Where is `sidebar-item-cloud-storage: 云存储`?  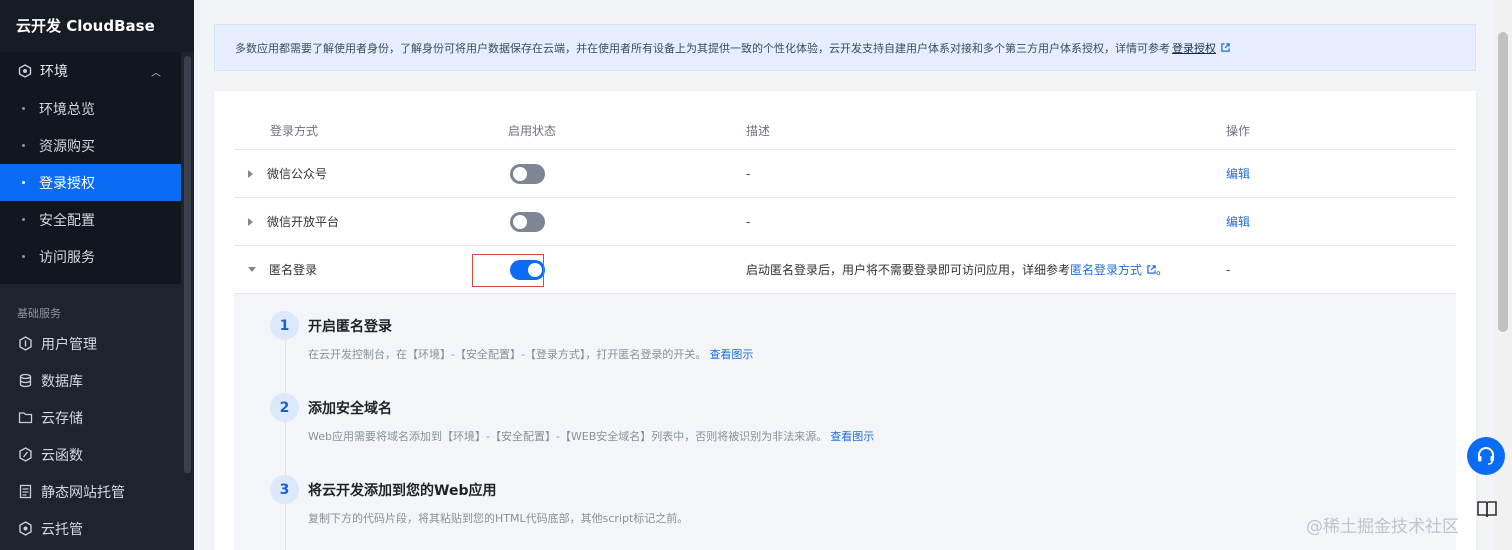 sidebar-item-cloud-storage: 云存储 is located at coordinates (90, 417).